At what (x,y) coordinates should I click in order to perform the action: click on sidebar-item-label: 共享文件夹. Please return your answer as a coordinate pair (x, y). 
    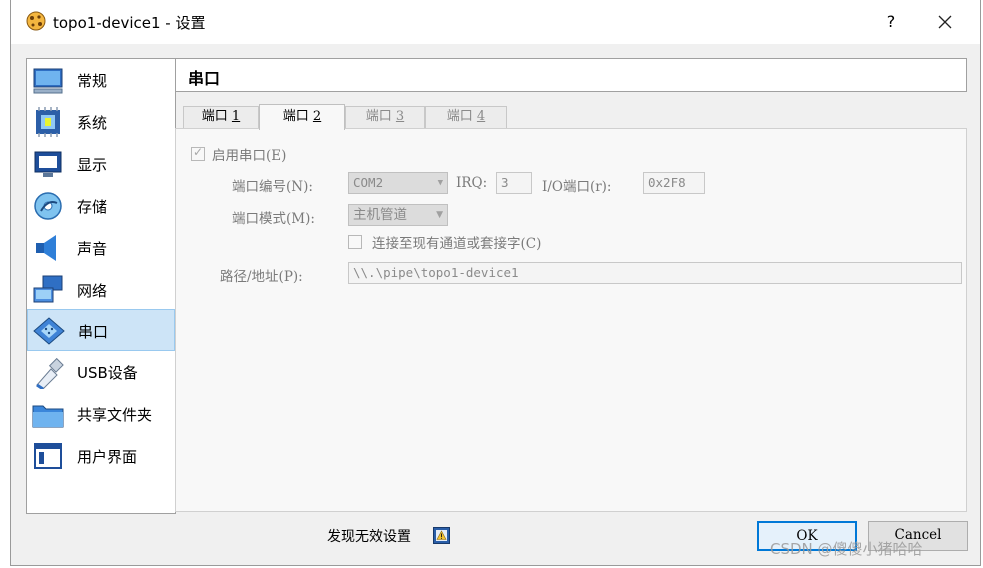
    Looking at the image, I should click on (115, 415).